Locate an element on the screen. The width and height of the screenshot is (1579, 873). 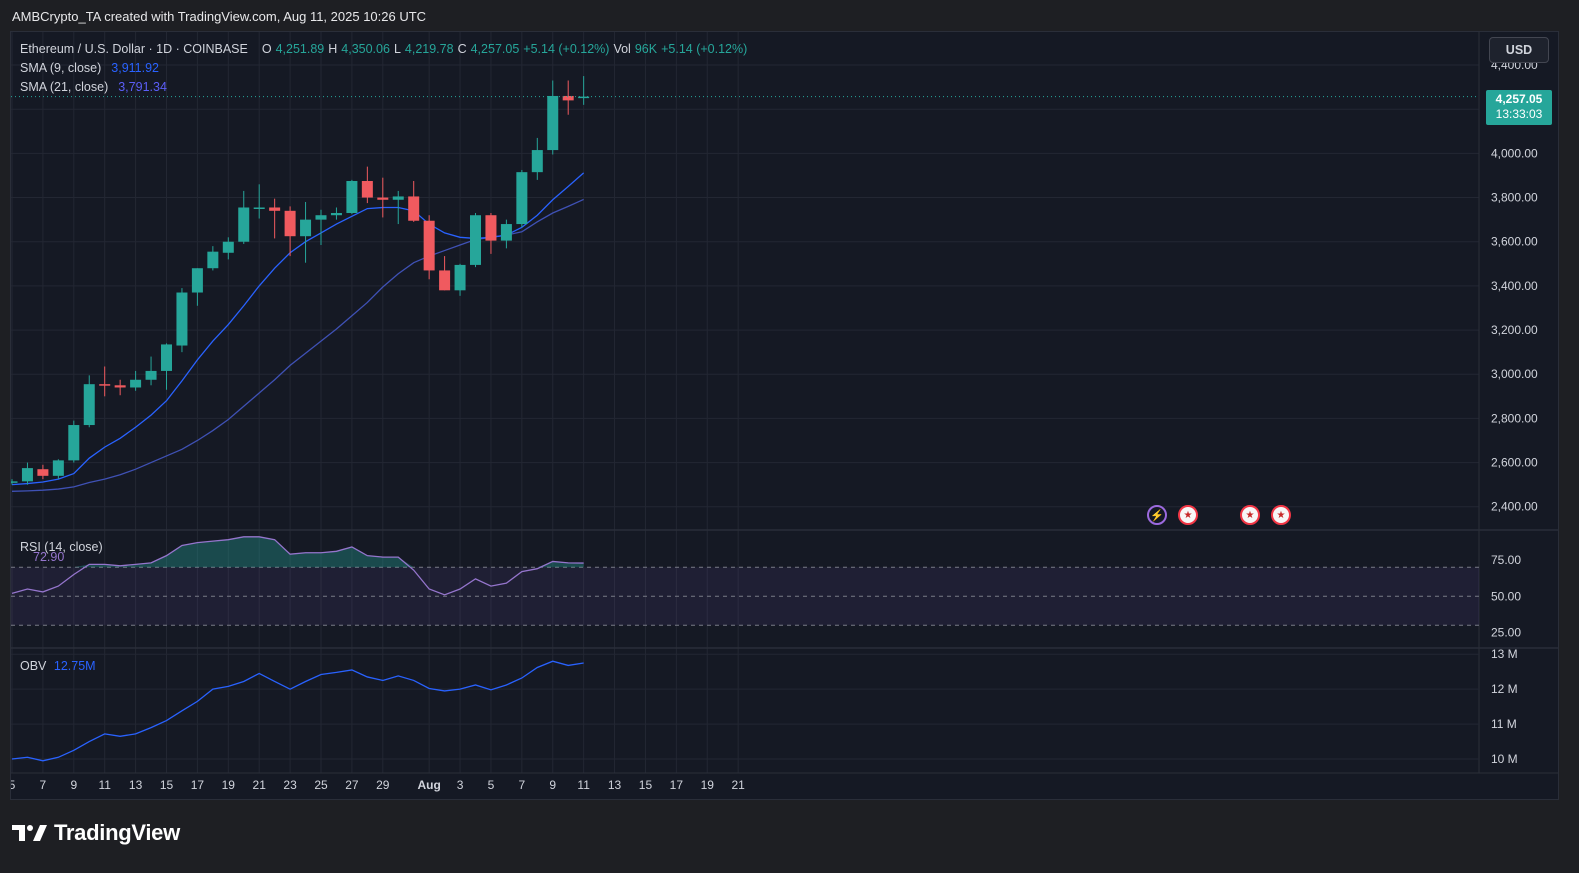
rsi-legend: RSI (14, close) 72.90 is located at coordinates (61, 552).